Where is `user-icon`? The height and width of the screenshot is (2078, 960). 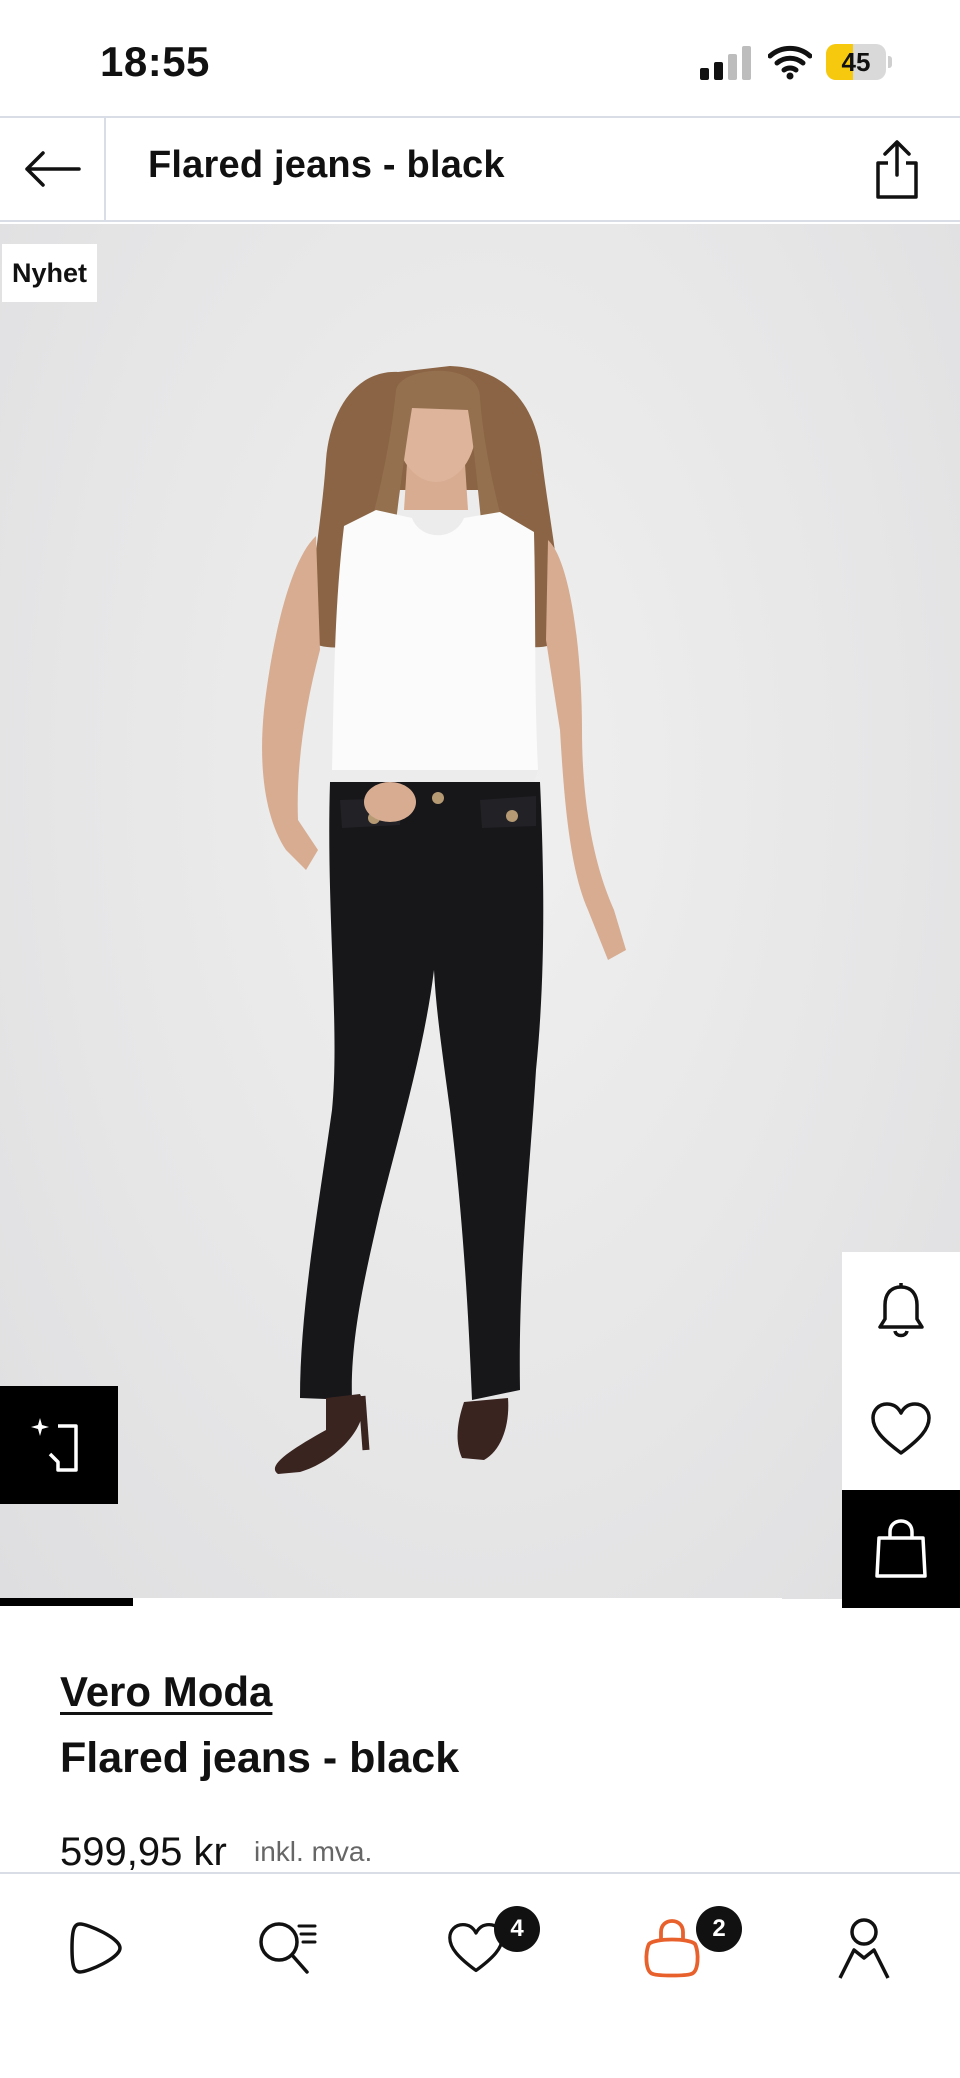 user-icon is located at coordinates (864, 1948).